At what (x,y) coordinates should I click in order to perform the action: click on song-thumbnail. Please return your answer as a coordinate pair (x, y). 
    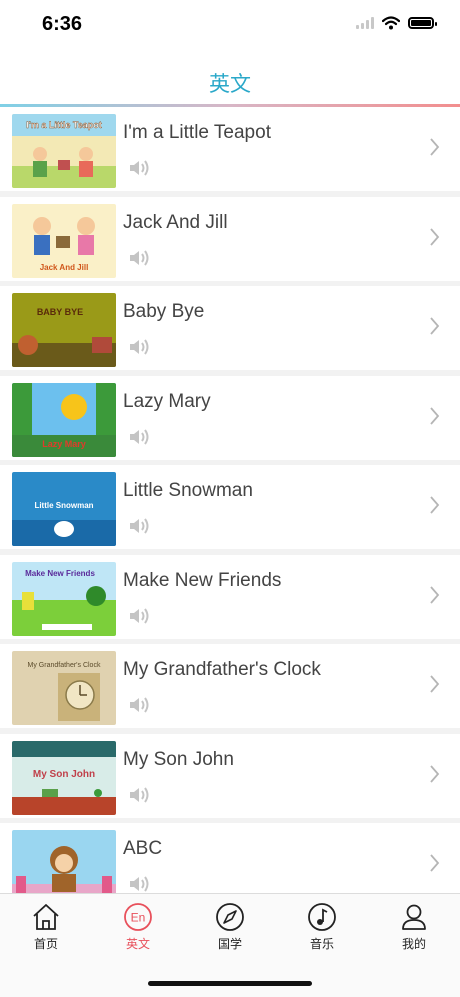
    Looking at the image, I should click on (64, 861).